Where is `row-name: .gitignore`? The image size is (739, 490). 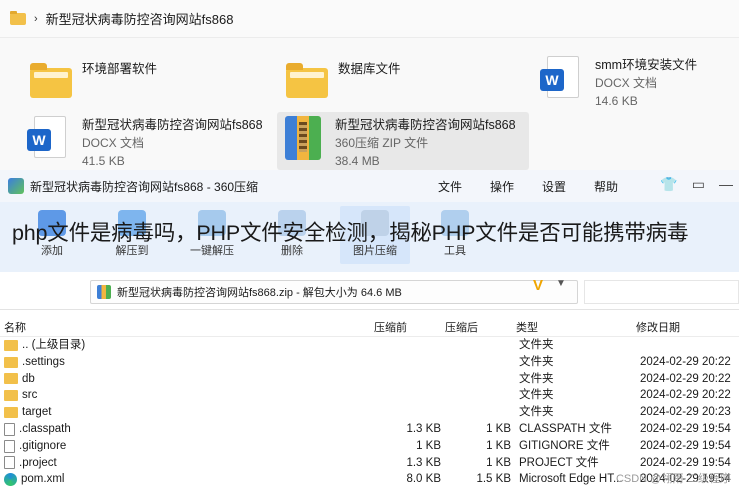
row-name: .gitignore is located at coordinates (43, 445).